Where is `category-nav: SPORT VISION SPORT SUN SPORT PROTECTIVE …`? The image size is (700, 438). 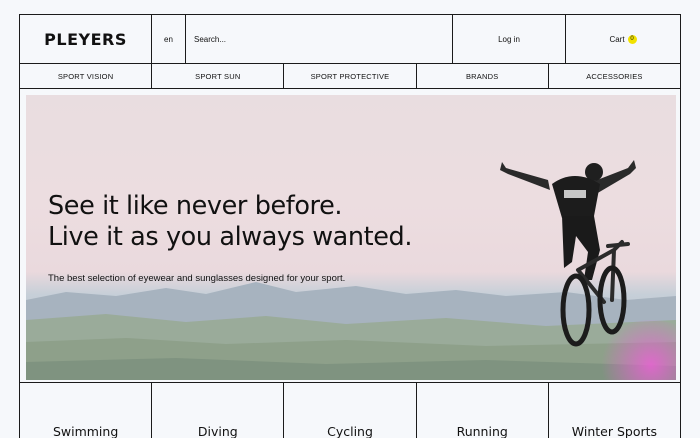
category-nav: SPORT VISION SPORT SUN SPORT PROTECTIVE … is located at coordinates (350, 76).